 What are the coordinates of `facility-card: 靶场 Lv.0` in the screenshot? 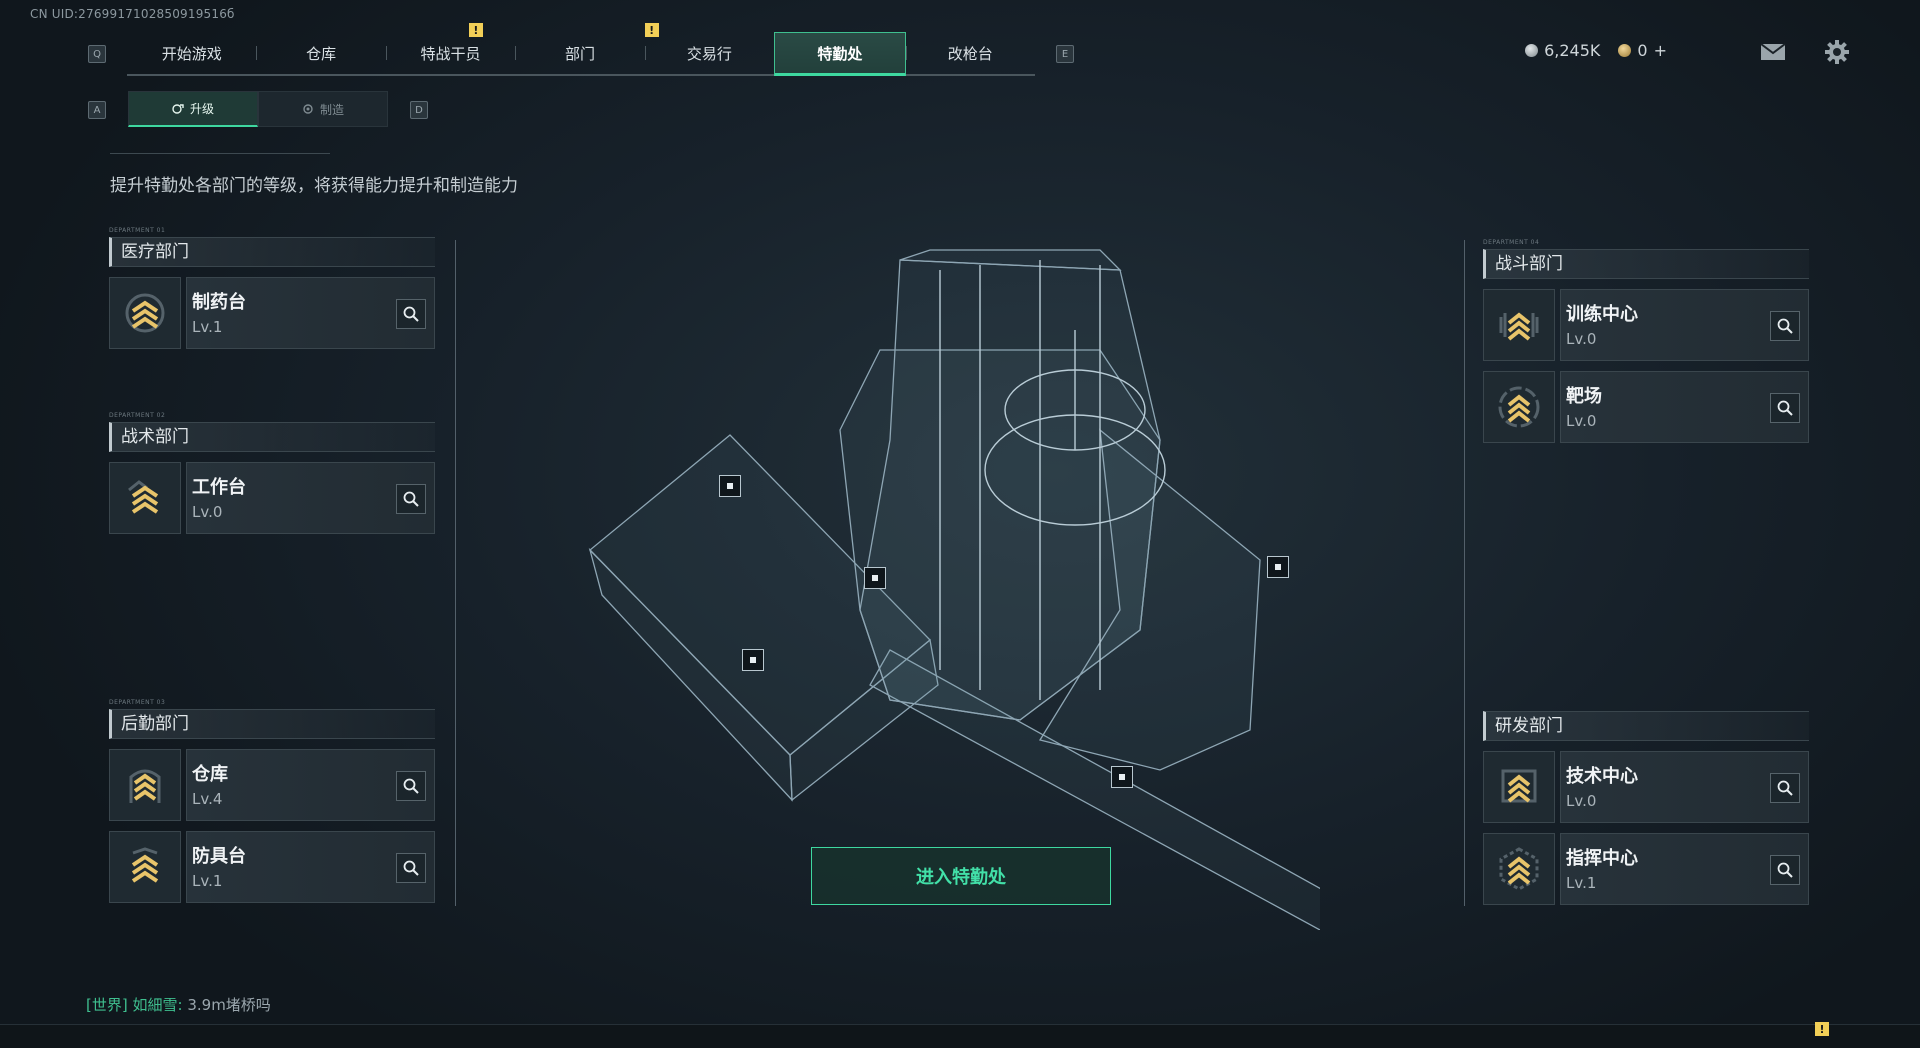 It's located at (1684, 407).